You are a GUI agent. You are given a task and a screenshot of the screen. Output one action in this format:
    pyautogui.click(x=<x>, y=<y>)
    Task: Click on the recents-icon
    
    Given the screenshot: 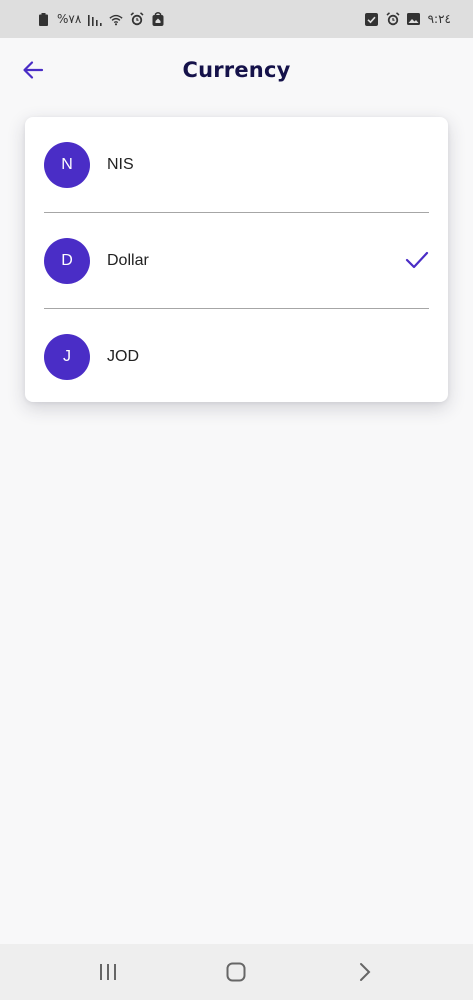 What is the action you would take?
    pyautogui.click(x=108, y=972)
    